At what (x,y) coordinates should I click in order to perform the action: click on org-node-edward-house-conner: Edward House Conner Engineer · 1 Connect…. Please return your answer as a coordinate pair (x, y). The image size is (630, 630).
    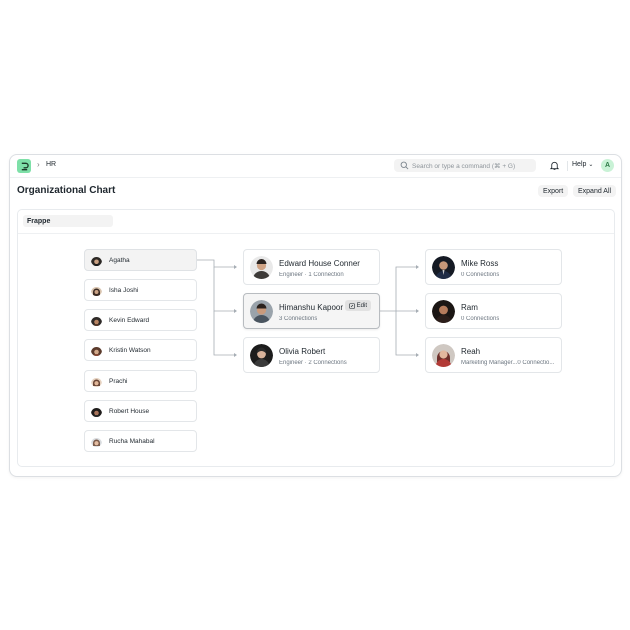
    Looking at the image, I should click on (311, 267).